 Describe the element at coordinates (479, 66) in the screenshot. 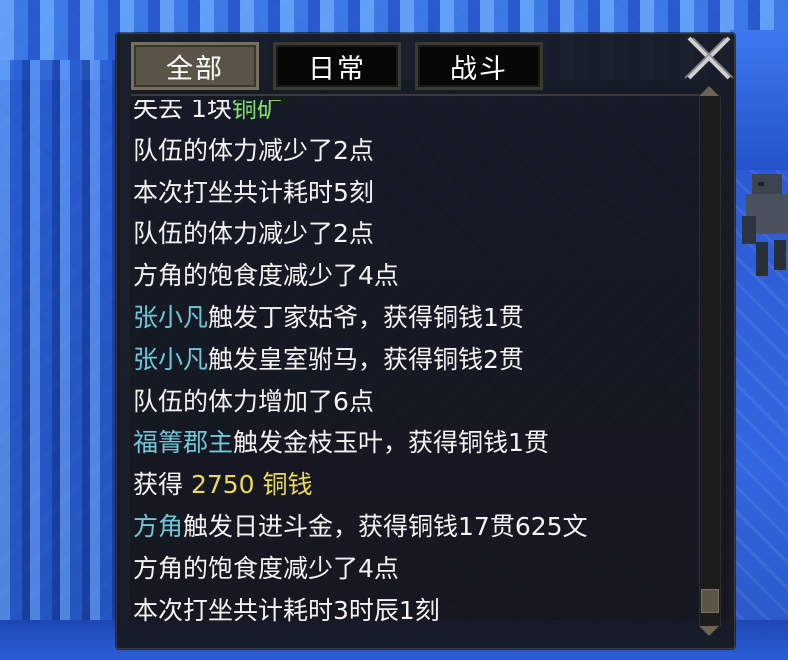

I see `tab-battle: 战斗` at that location.